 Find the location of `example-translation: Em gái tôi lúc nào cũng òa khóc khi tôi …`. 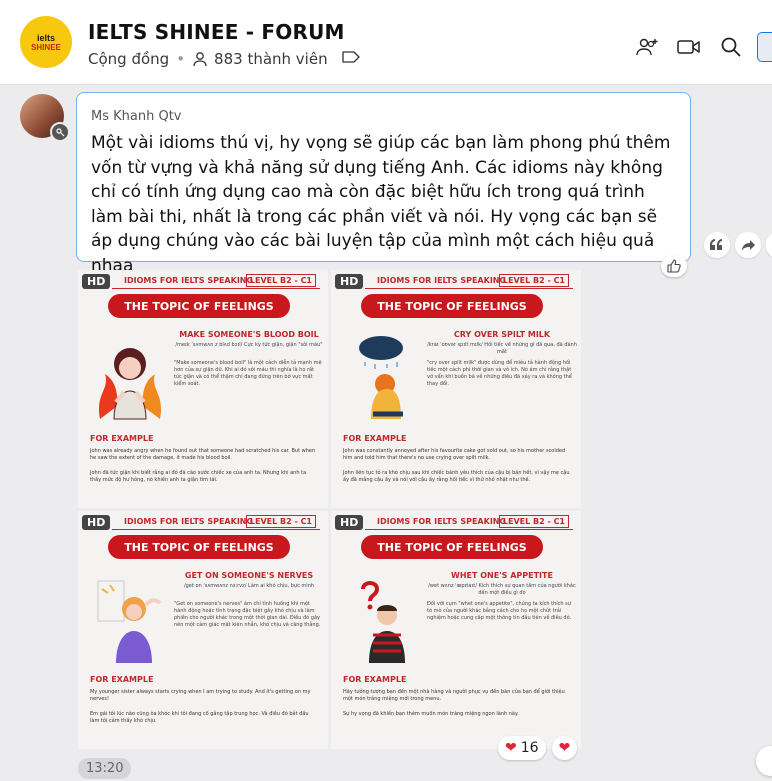

example-translation: Em gái tôi lúc nào cũng òa khóc khi tôi … is located at coordinates (199, 717).